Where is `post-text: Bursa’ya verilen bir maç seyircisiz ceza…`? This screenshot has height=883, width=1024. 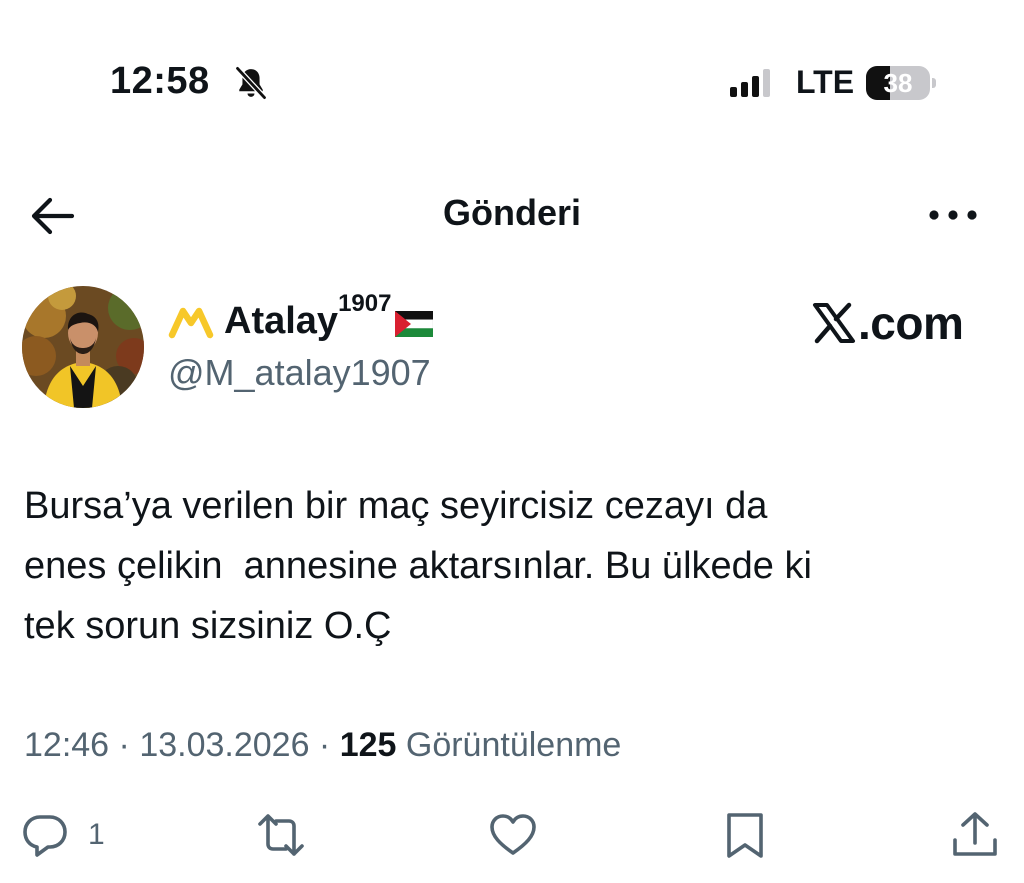 post-text: Bursa’ya verilen bir maç seyircisiz ceza… is located at coordinates (418, 566).